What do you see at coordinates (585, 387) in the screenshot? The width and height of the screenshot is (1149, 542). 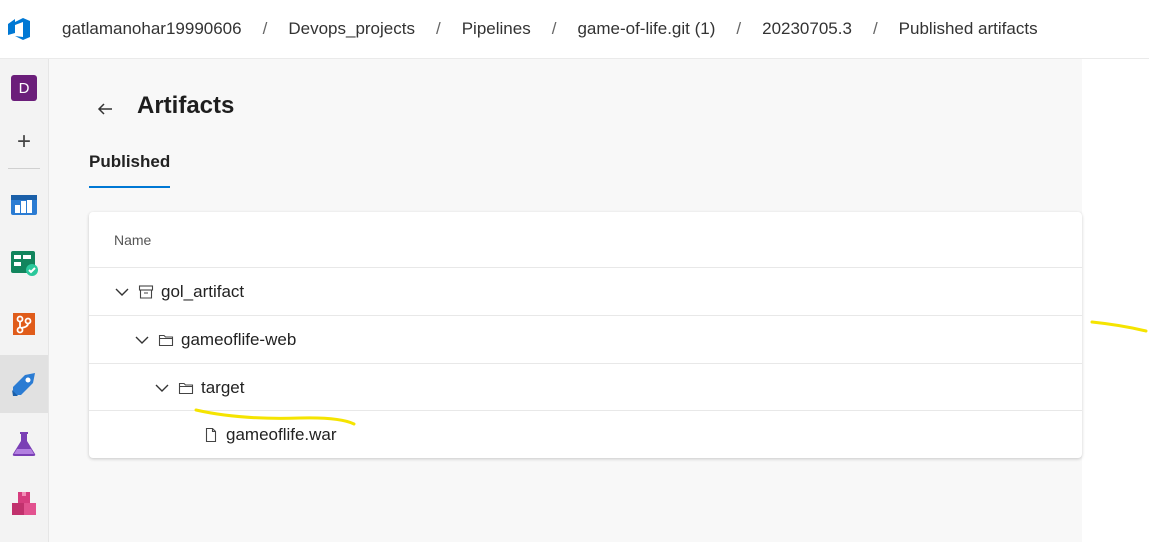 I see `tree-row-folder: target` at bounding box center [585, 387].